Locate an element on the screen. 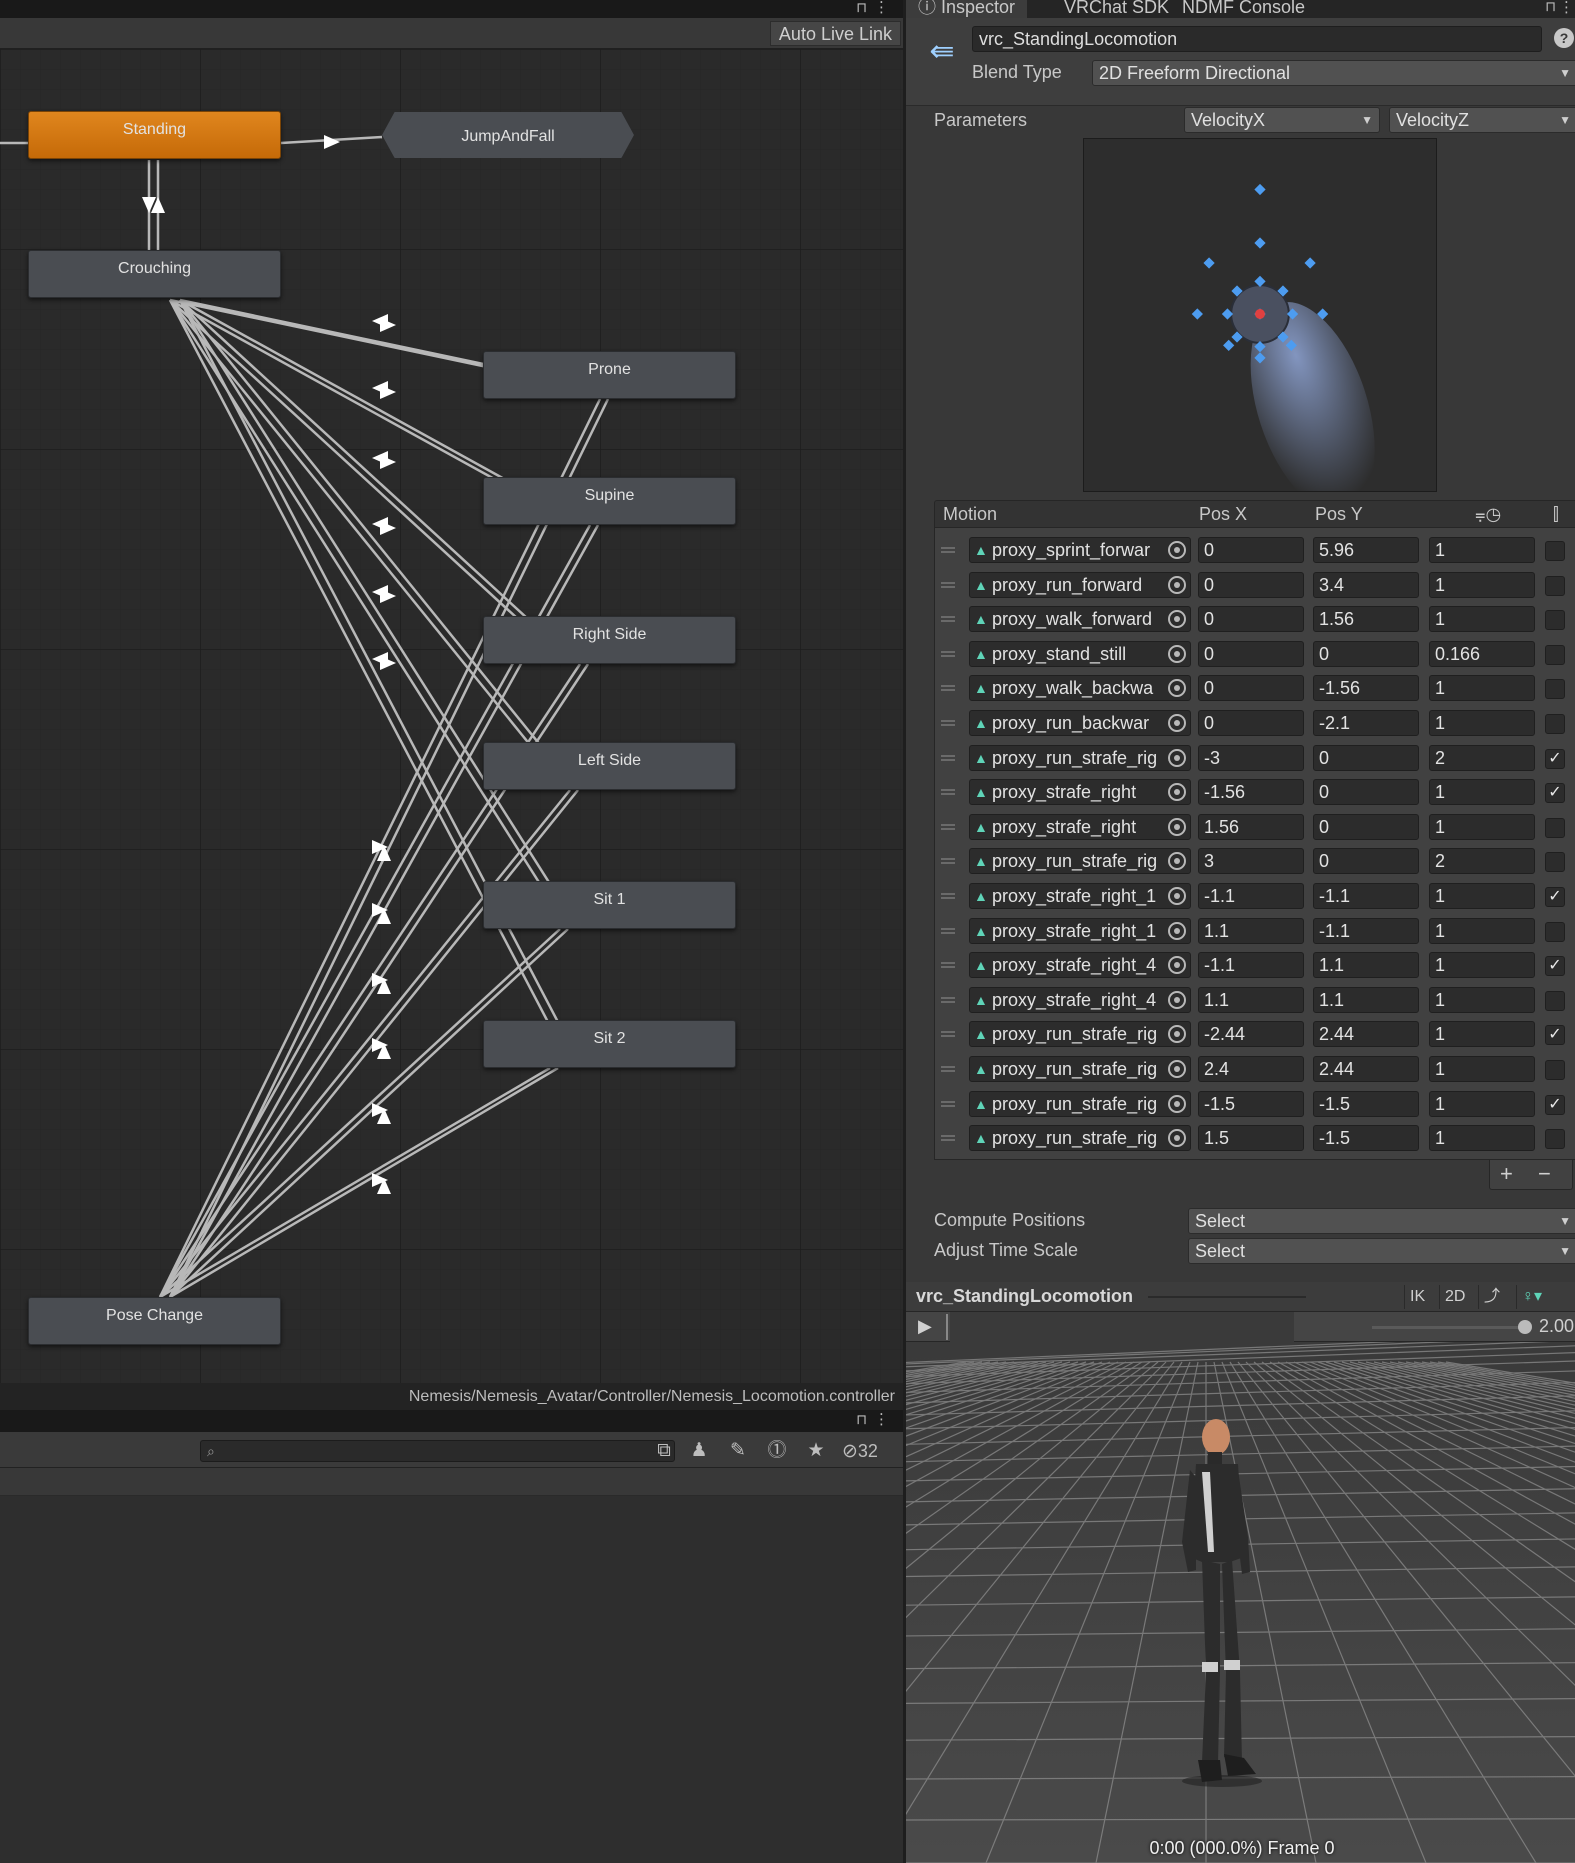 Image resolution: width=1575 pixels, height=1863 pixels. kebab-menu-icon: ⋮ is located at coordinates (881, 1419).